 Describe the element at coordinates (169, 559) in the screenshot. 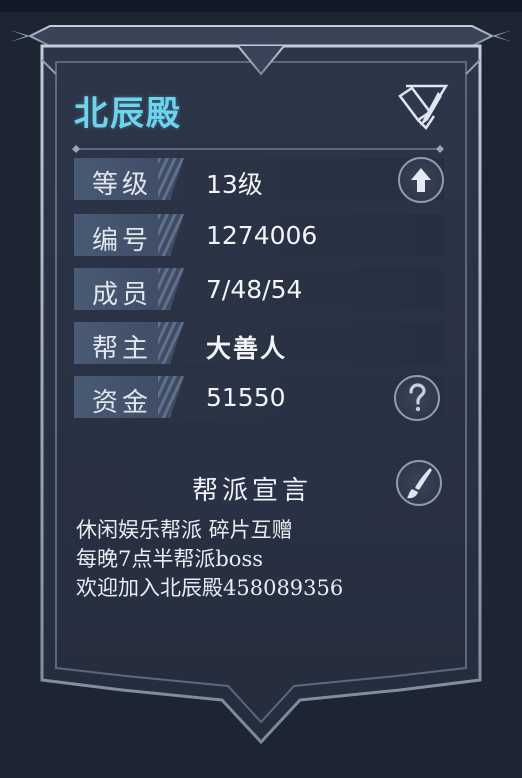

I see `declaration-line: 每晚7点半帮派boss` at that location.